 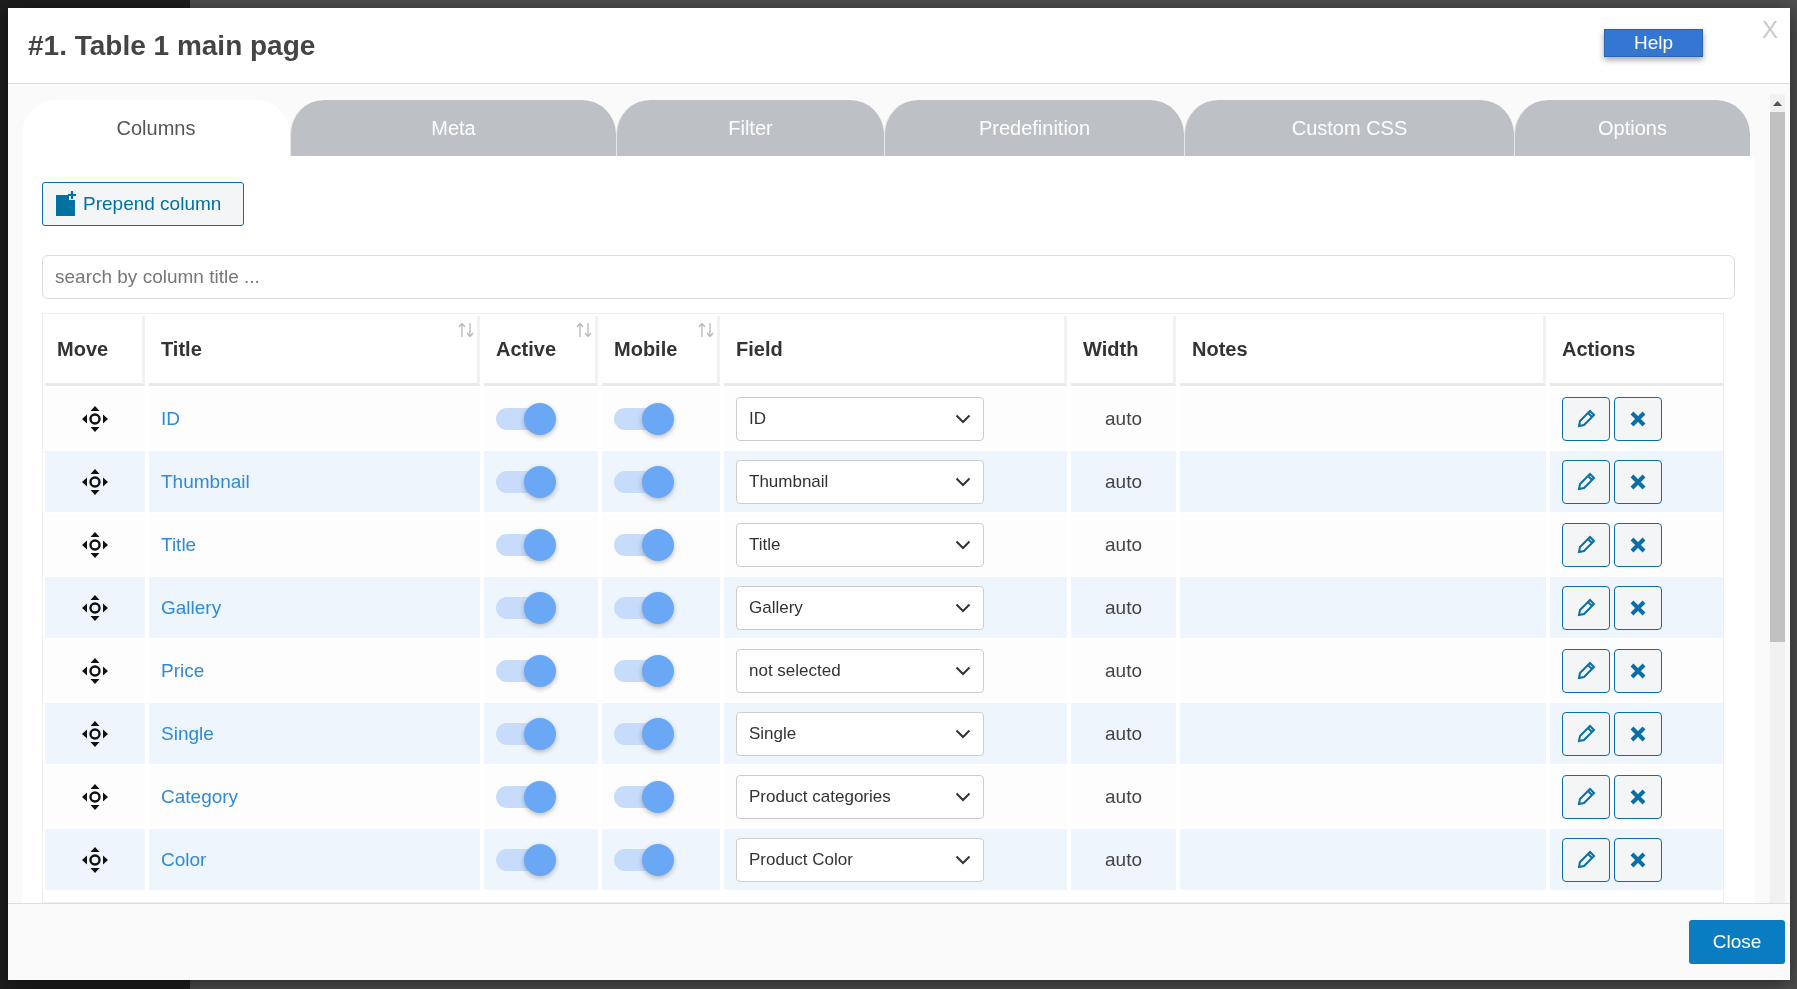 What do you see at coordinates (170, 418) in the screenshot?
I see `column-title-link: ID` at bounding box center [170, 418].